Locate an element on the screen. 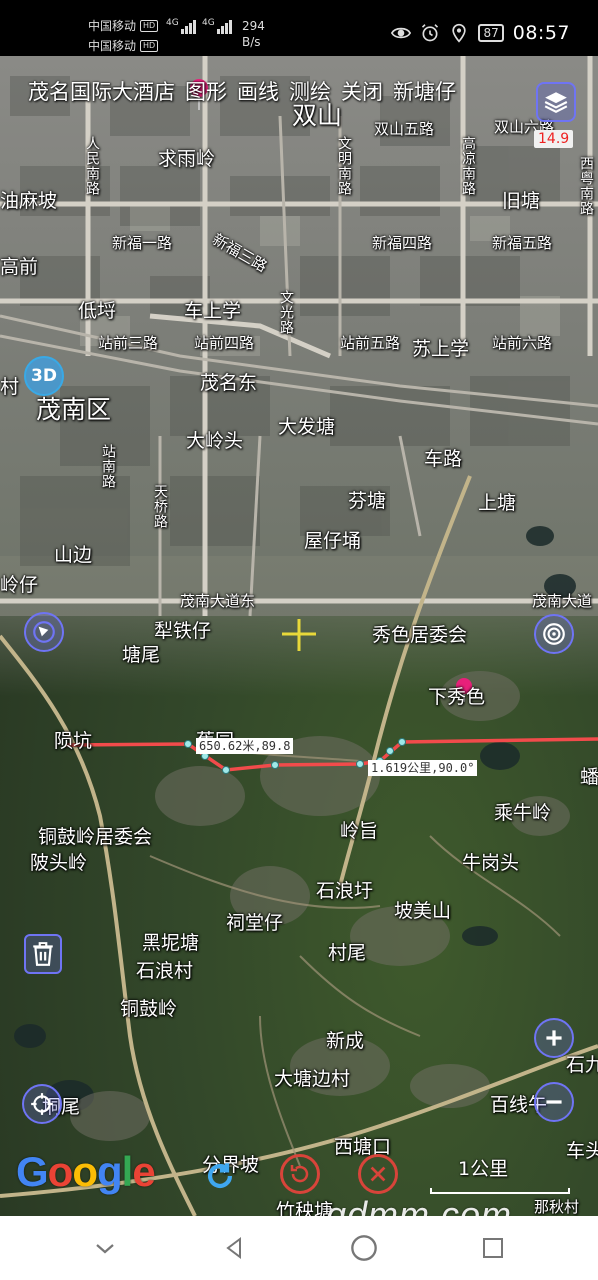 This screenshot has width=598, height=1280. signal-icon-2: 4G is located at coordinates (217, 26).